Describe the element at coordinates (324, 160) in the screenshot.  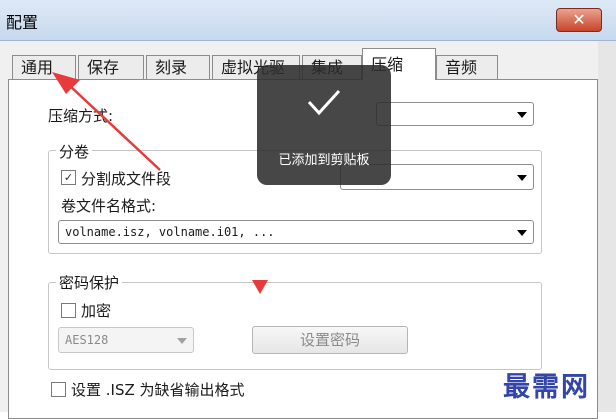
I see `toast-message: 已添加到剪贴板` at that location.